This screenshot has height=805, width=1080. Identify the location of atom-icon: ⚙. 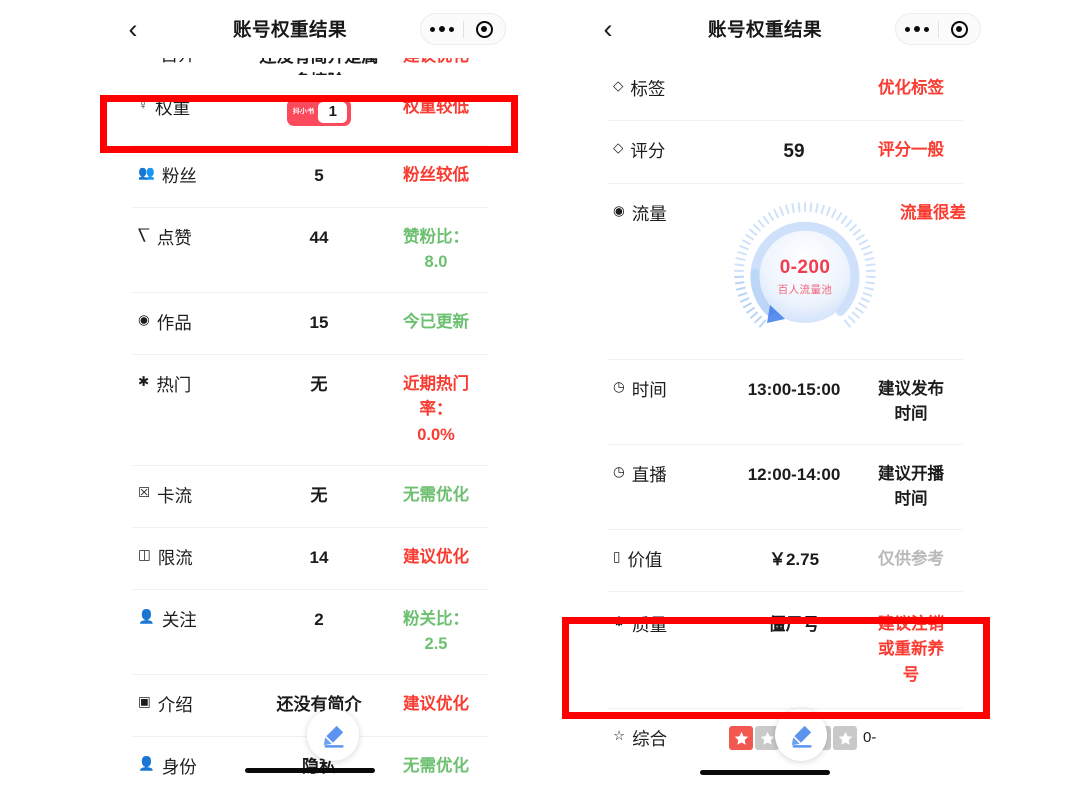
(619, 621).